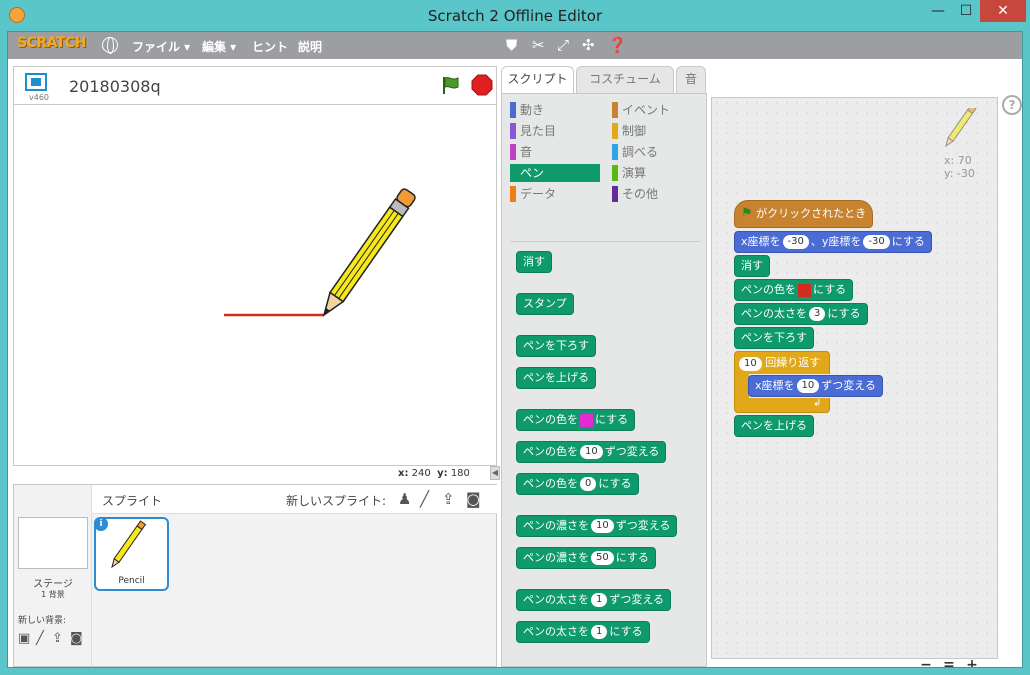 Image resolution: width=1030 pixels, height=675 pixels. What do you see at coordinates (404, 499) in the screenshot?
I see `sprite-library-icon: ♟` at bounding box center [404, 499].